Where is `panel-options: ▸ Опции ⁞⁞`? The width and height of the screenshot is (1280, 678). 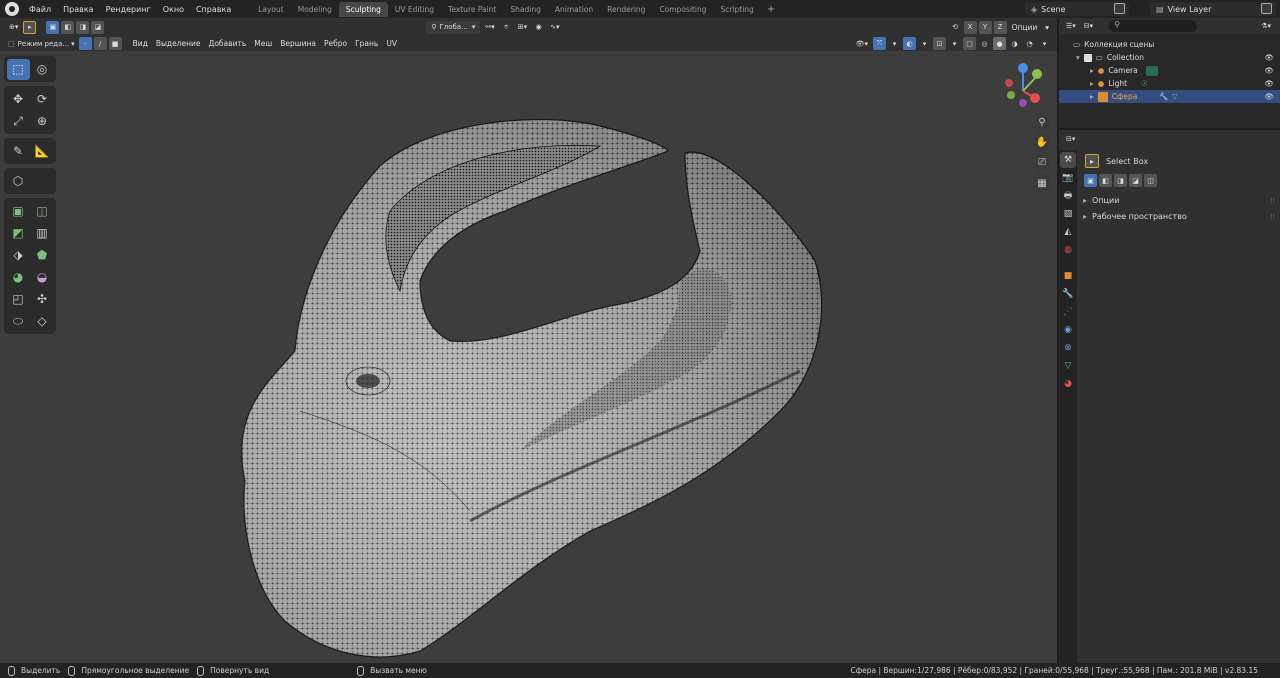 panel-options: ▸ Опции ⁞⁞ is located at coordinates (1179, 200).